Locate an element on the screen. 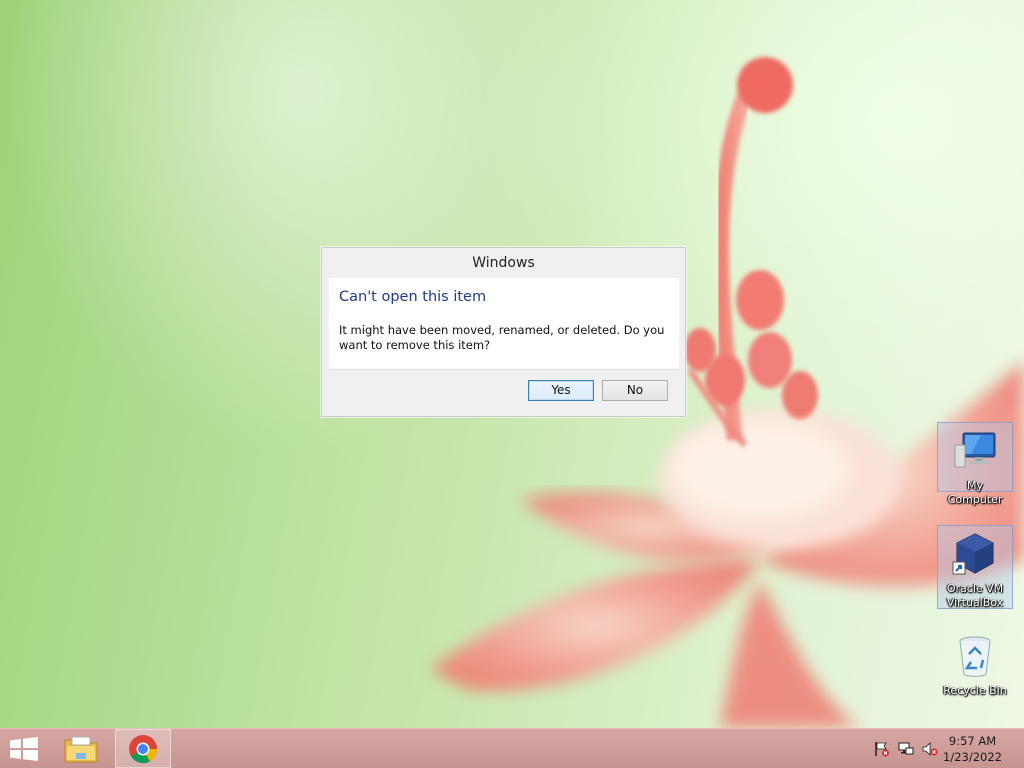 The image size is (1024, 768). desktop-icon-virtualbox: Oracle VM VirtualBox is located at coordinates (975, 567).